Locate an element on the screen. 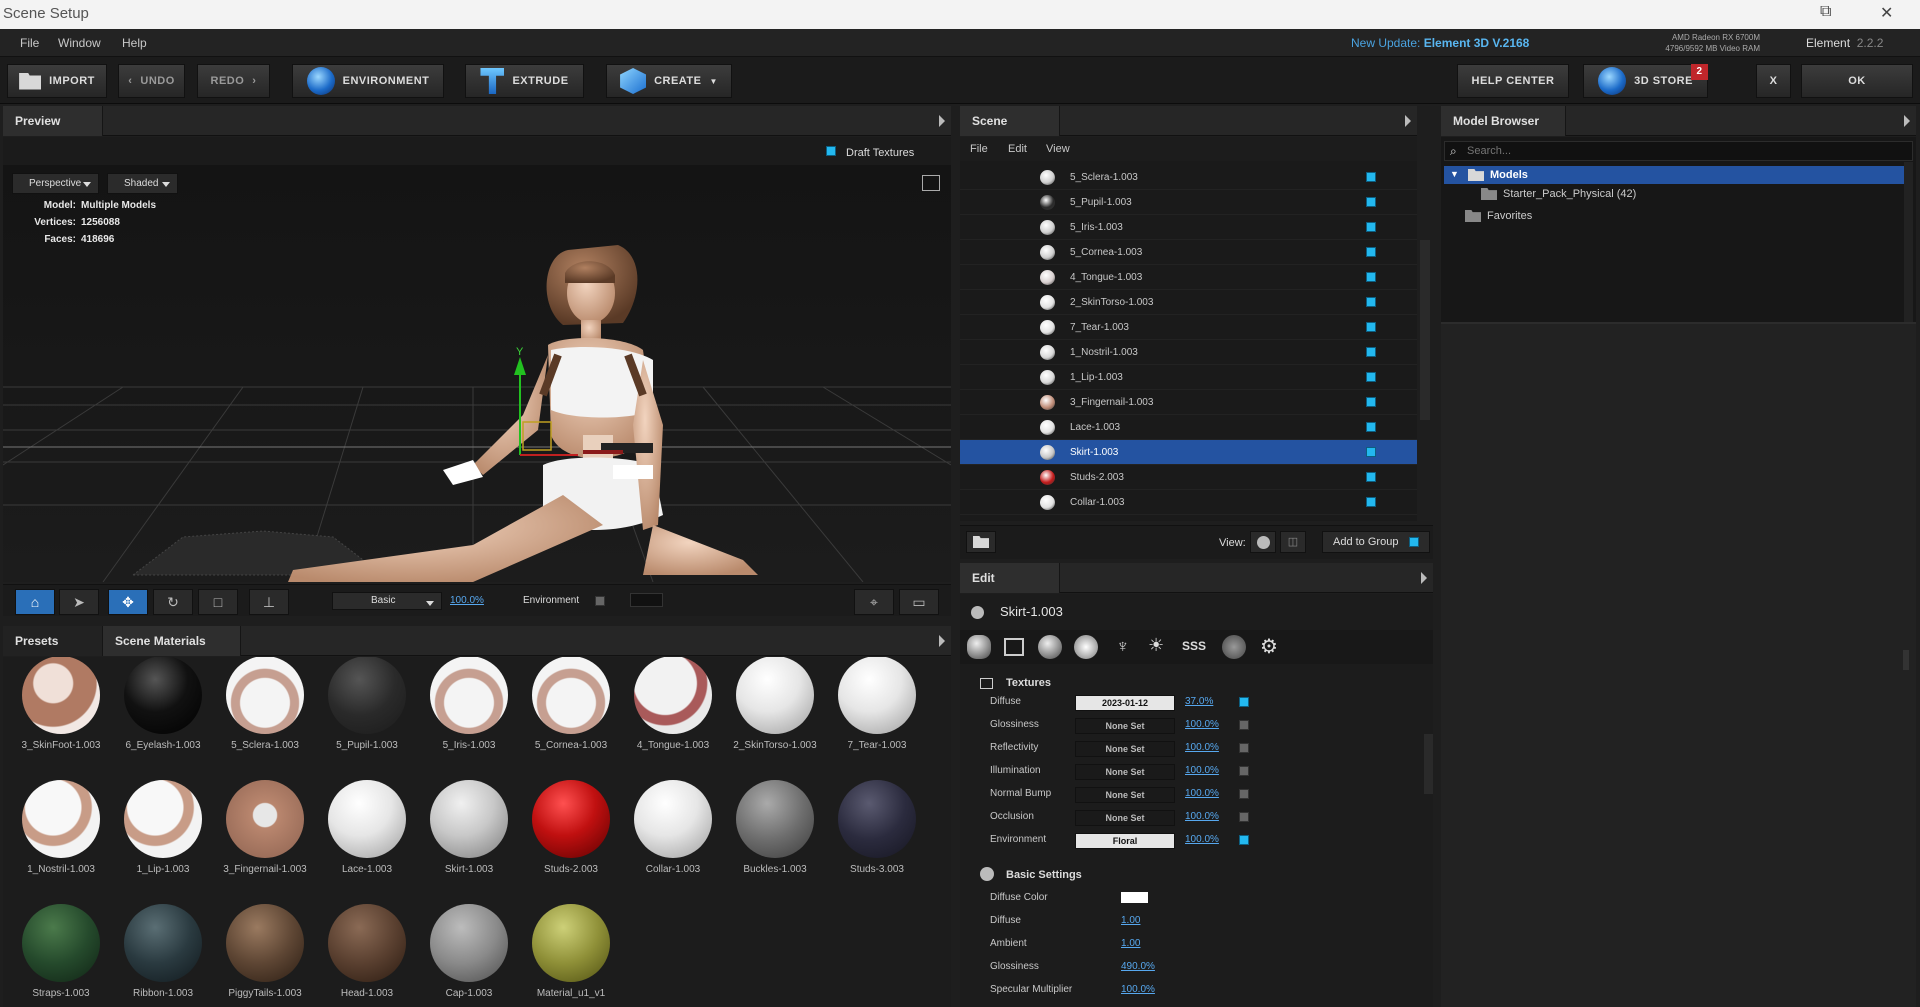 The image size is (1920, 1007). menu-help: Help is located at coordinates (134, 43).